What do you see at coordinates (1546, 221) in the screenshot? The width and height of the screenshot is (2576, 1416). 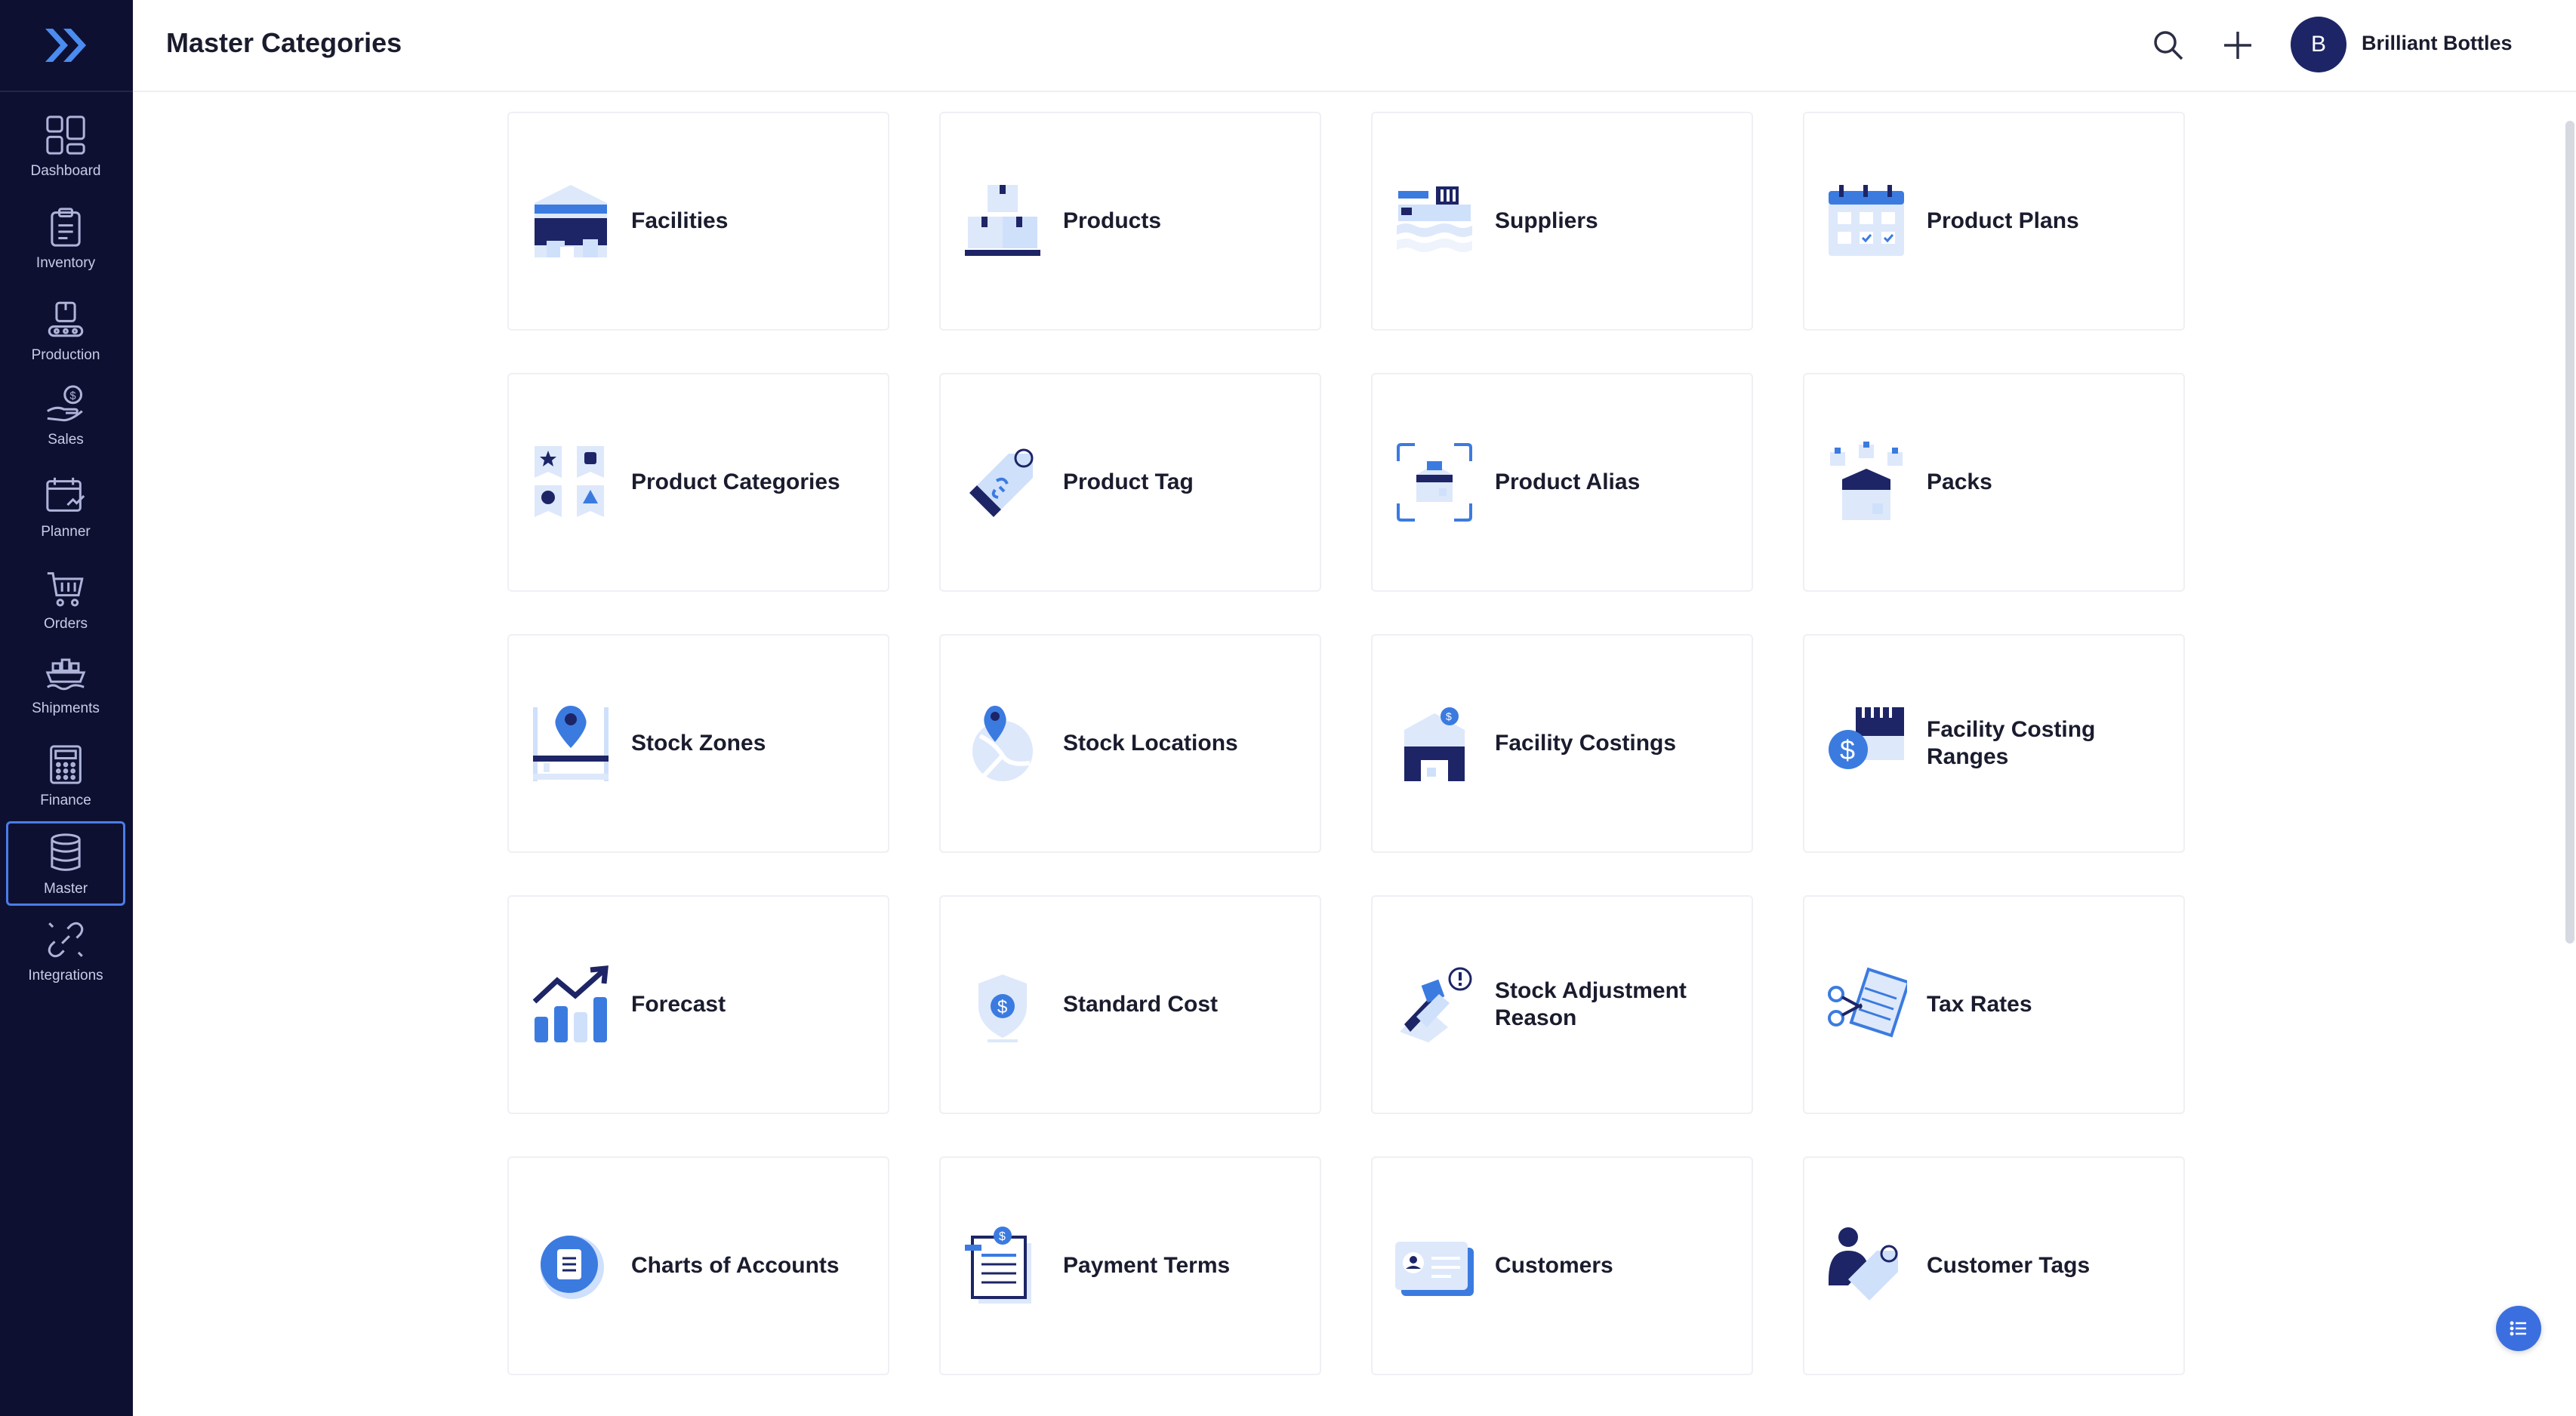 I see `card-label: Suppliers` at bounding box center [1546, 221].